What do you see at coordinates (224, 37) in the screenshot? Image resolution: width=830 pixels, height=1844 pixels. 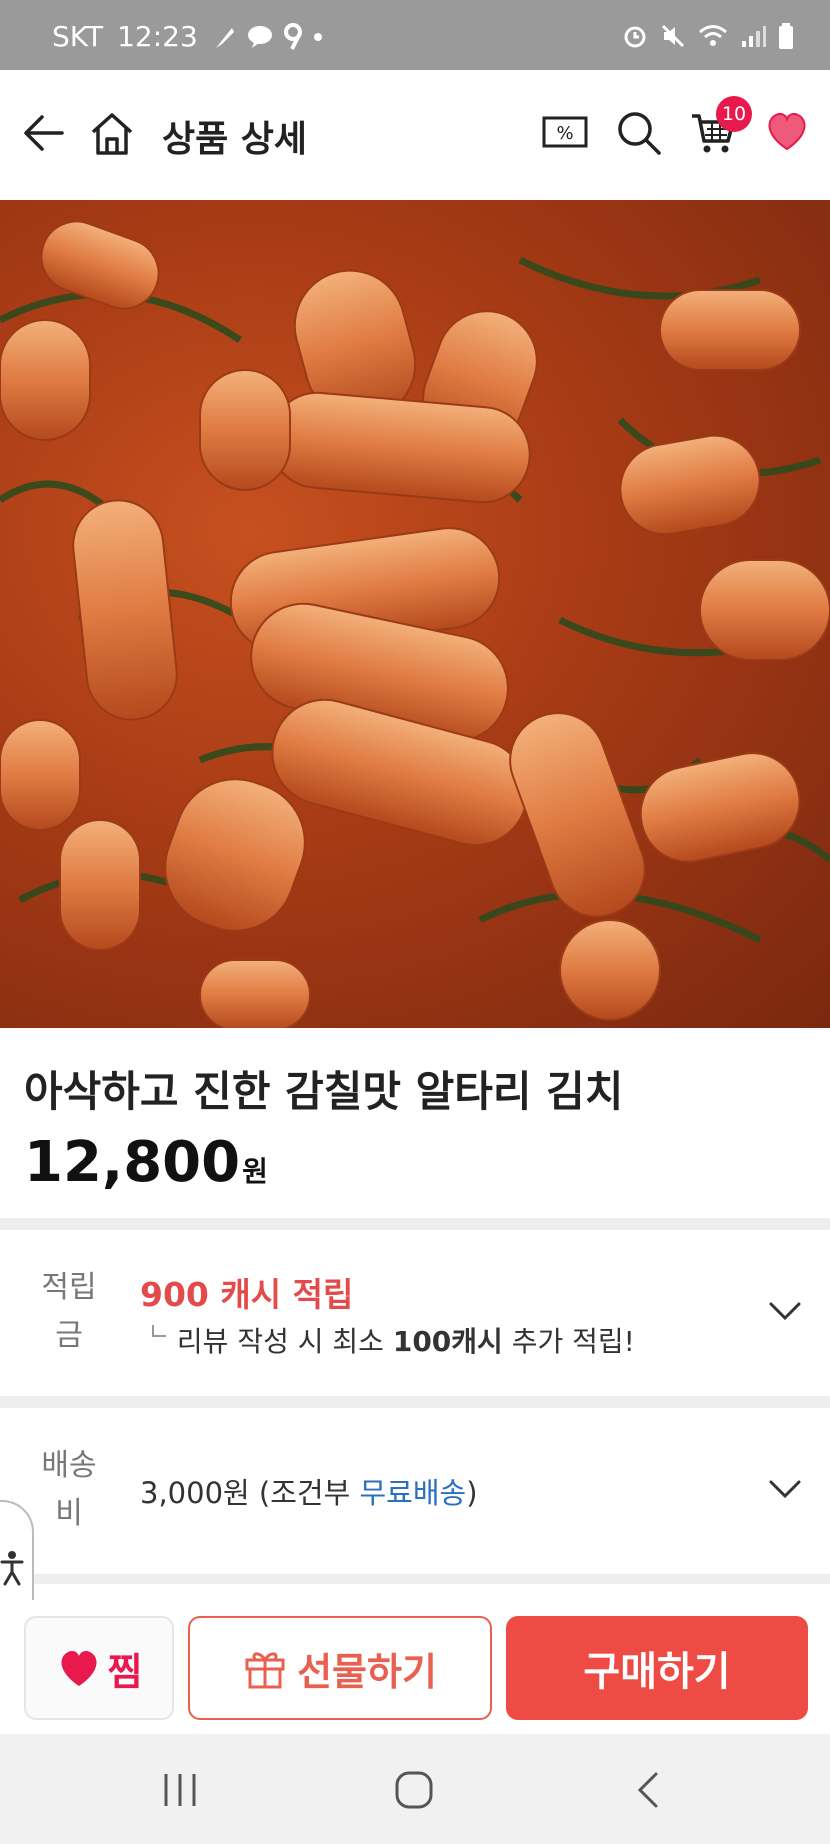 I see `feather-icon` at bounding box center [224, 37].